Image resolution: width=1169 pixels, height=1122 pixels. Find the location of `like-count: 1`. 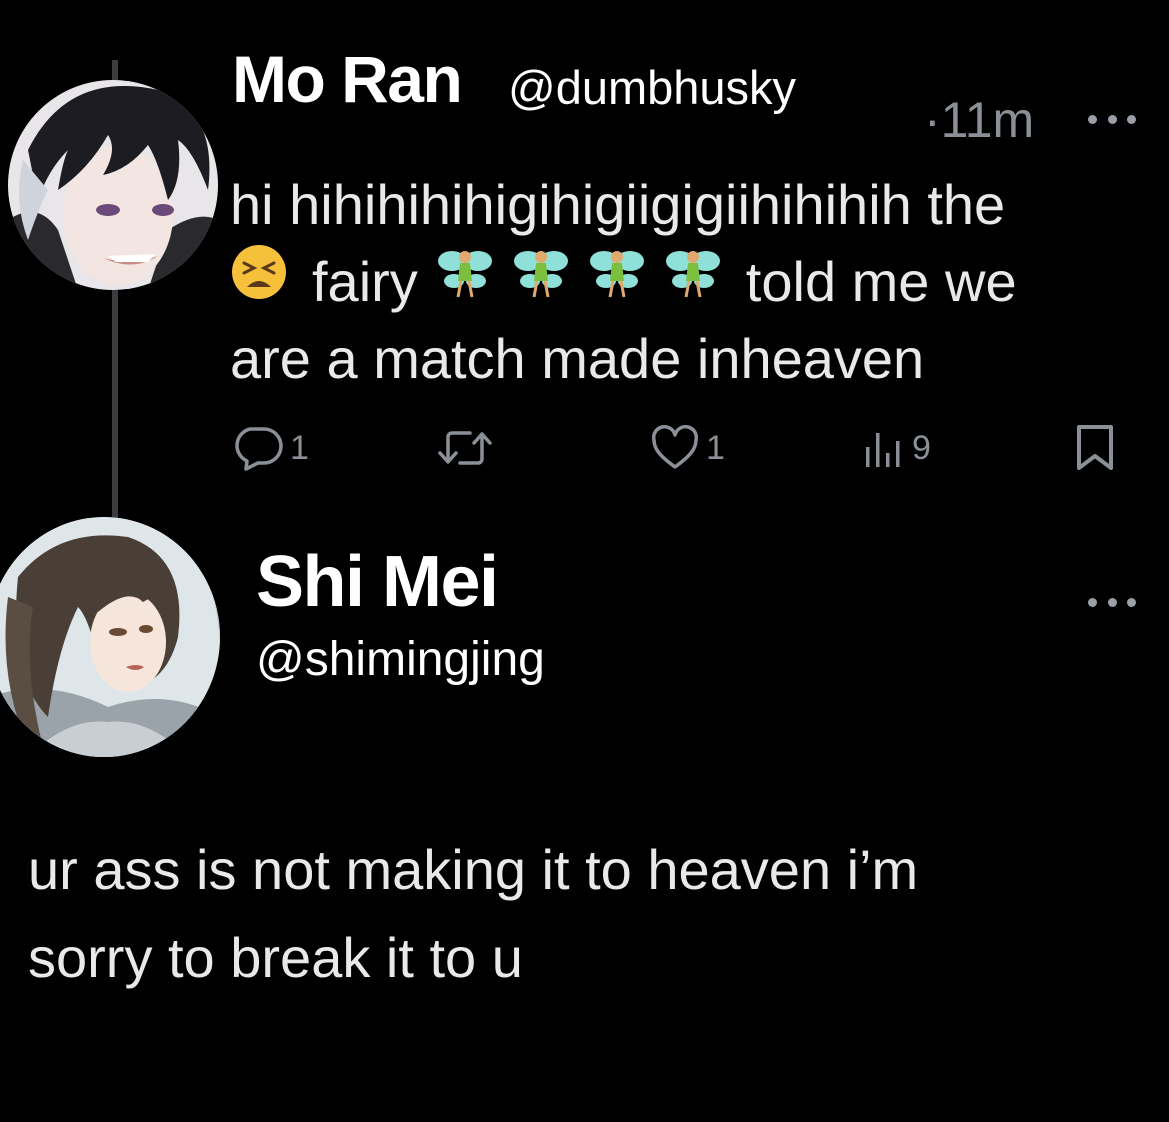

like-count: 1 is located at coordinates (715, 448).